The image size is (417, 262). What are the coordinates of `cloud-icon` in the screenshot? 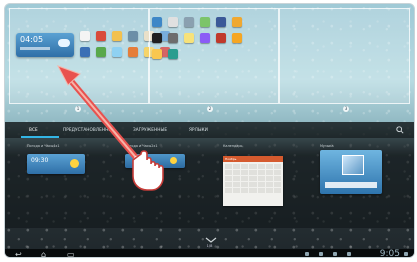 It's located at (64, 43).